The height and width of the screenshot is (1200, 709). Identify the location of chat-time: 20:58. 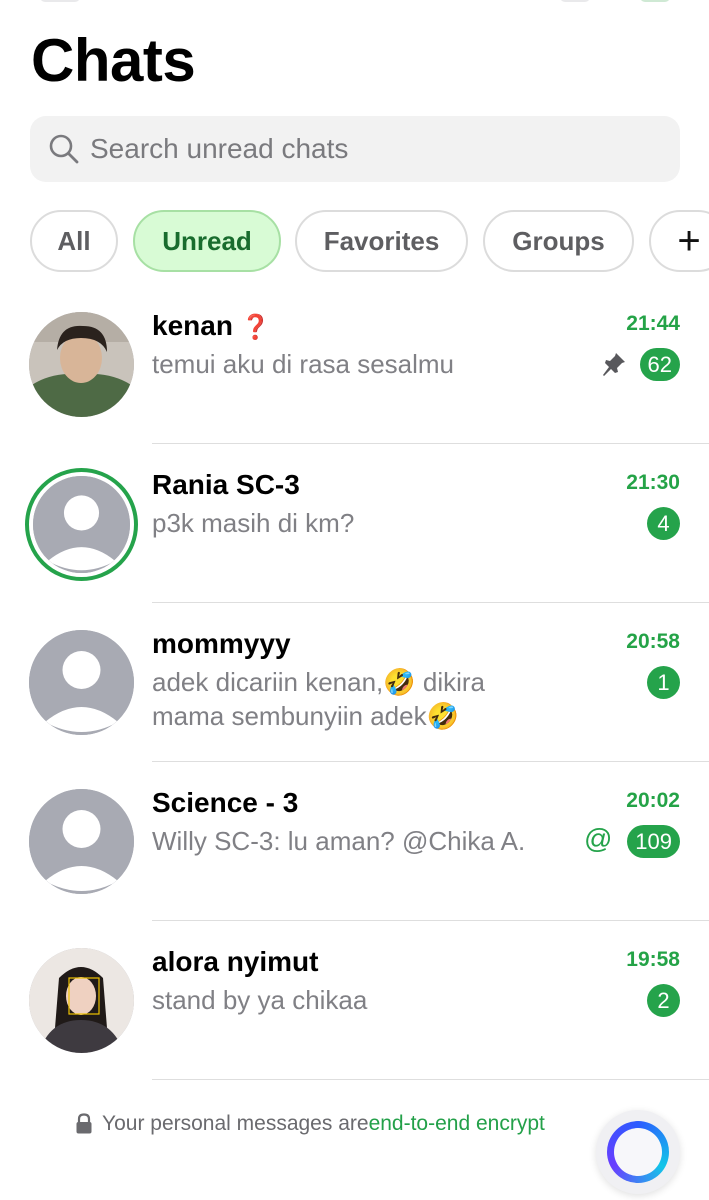
(653, 641).